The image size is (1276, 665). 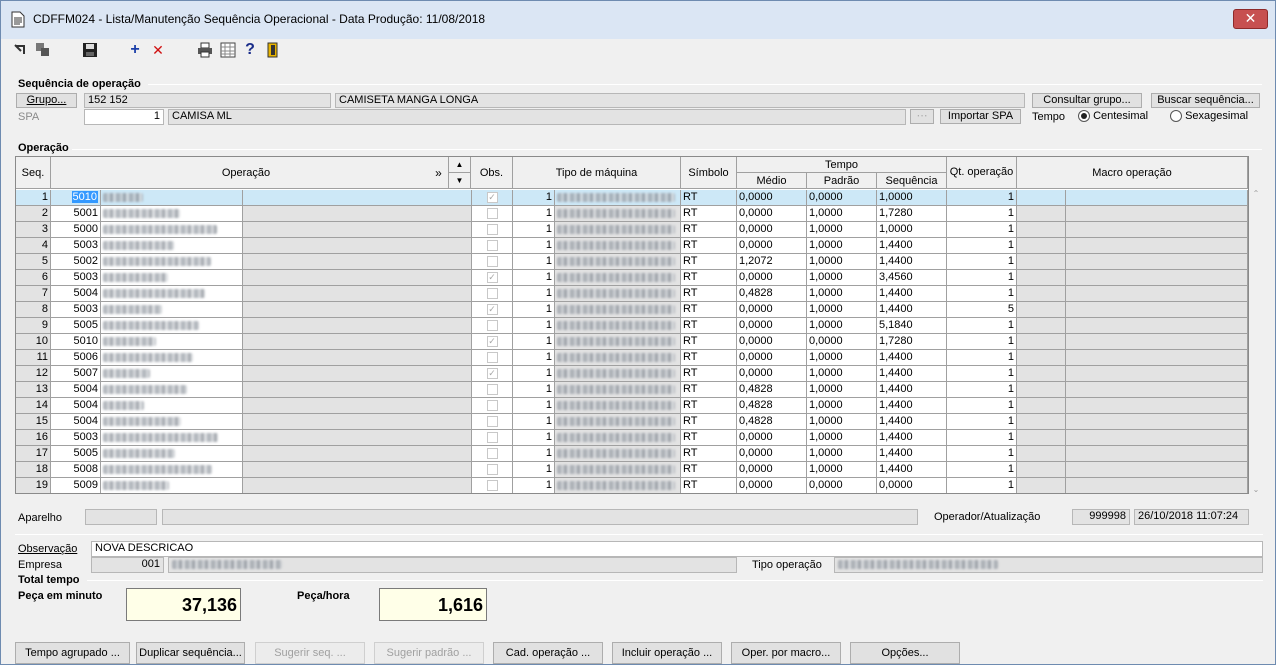 I want to click on cell-seq: 8, so click(x=33, y=310).